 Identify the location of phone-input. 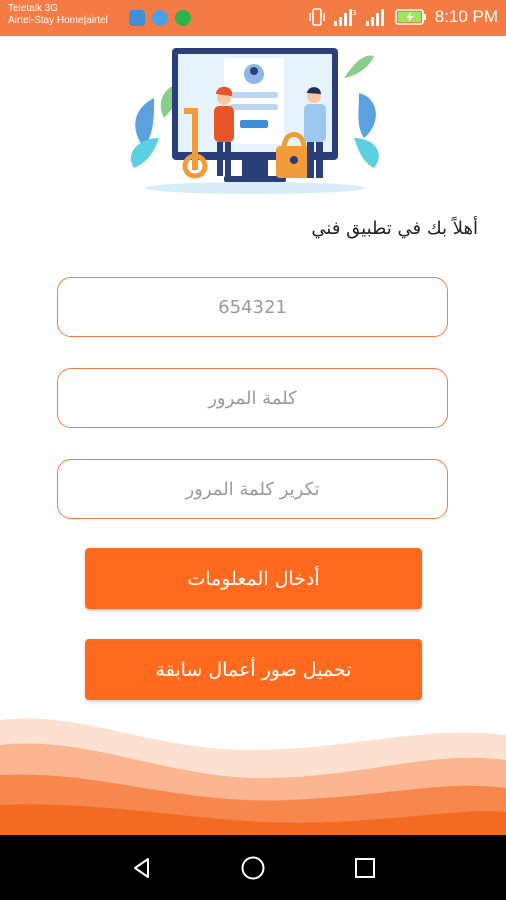
(252, 307).